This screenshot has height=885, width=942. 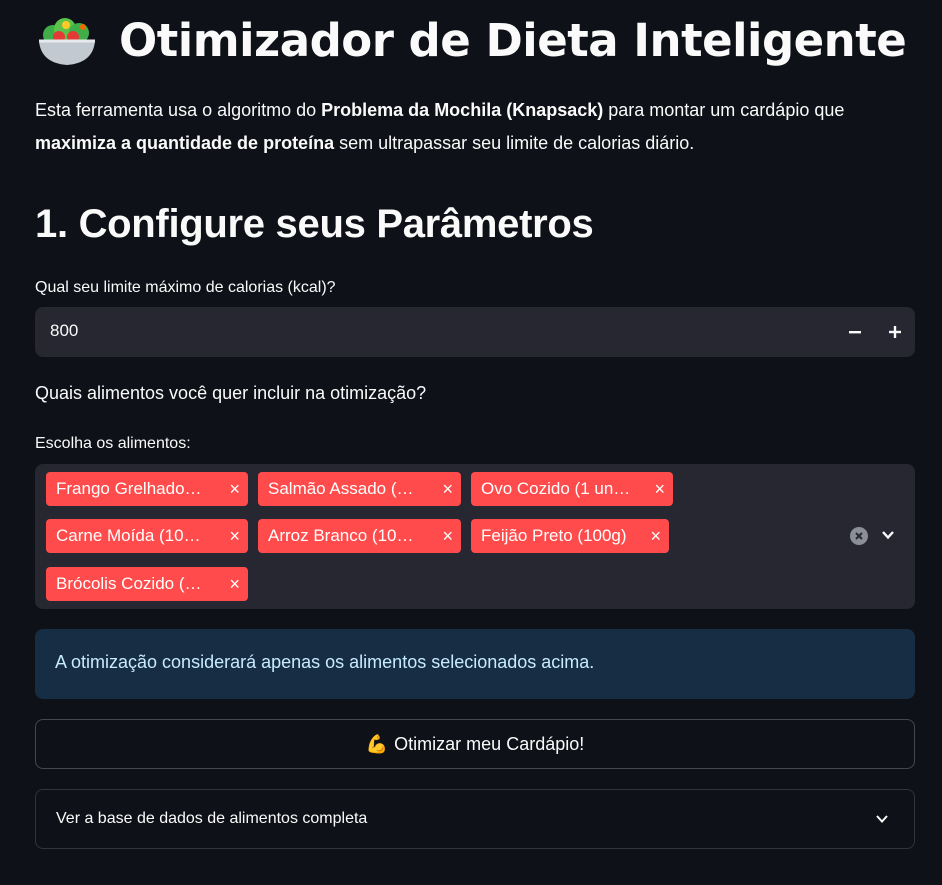 What do you see at coordinates (178, 110) in the screenshot?
I see `intro-text-1: Esta ferramenta usa o algoritmo do` at bounding box center [178, 110].